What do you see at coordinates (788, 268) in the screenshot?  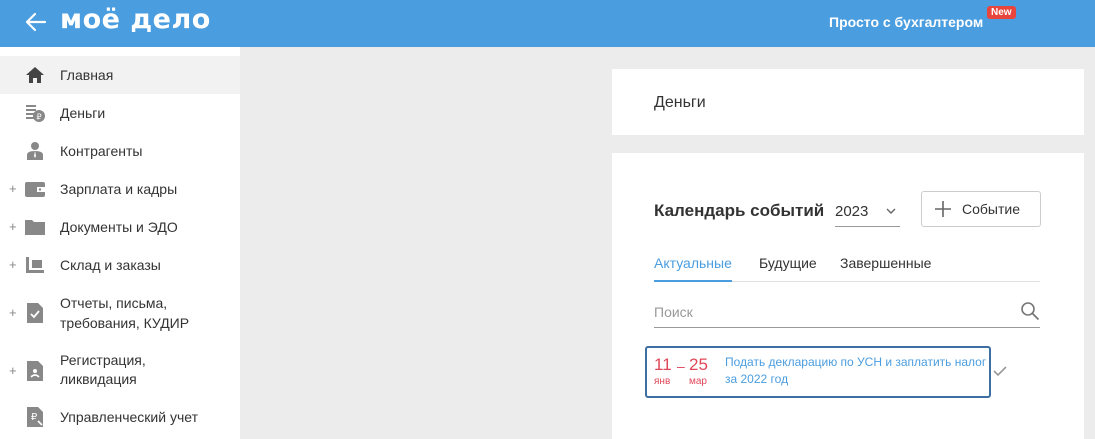 I see `tab-future: Будущие` at bounding box center [788, 268].